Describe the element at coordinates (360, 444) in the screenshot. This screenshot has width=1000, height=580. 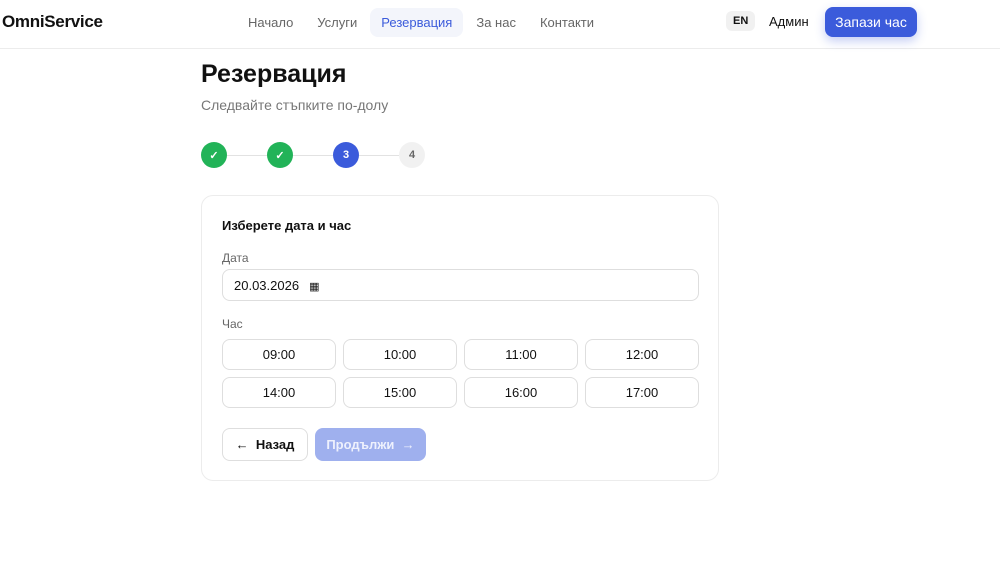
I see `continue-label: Продължи` at that location.